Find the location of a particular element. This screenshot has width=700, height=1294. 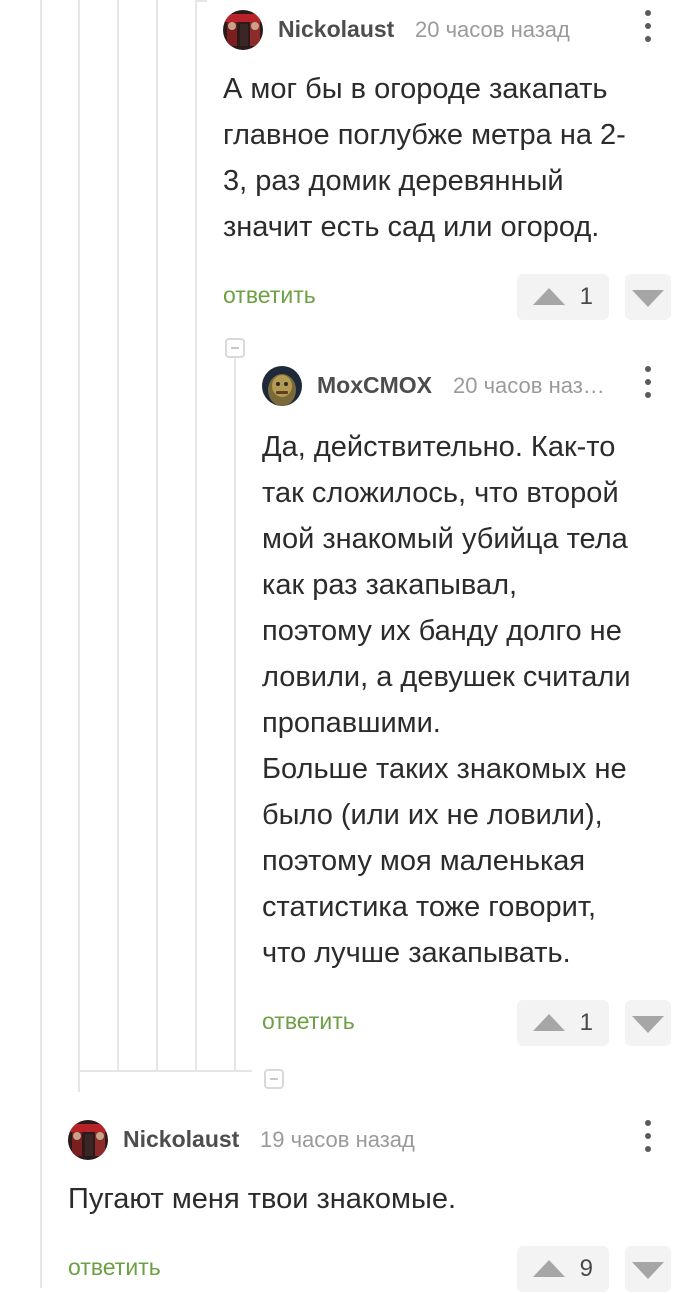

comment-header: Nickolaust 19 часов назад is located at coordinates (370, 1140).